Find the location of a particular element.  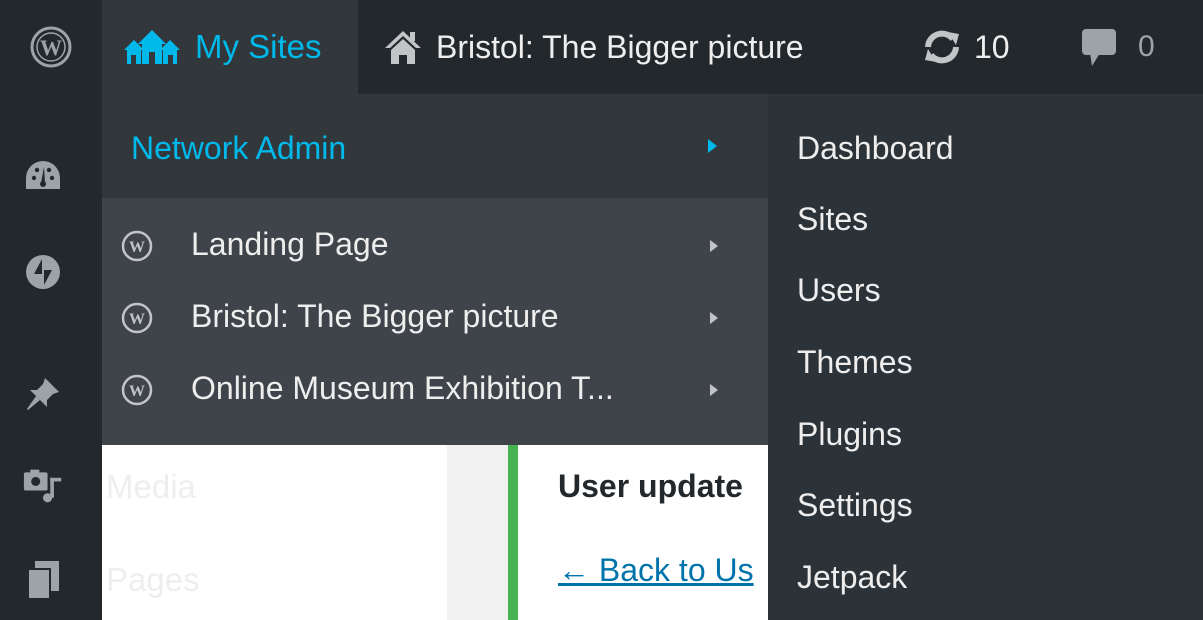

notice-text: User update is located at coordinates (650, 486).